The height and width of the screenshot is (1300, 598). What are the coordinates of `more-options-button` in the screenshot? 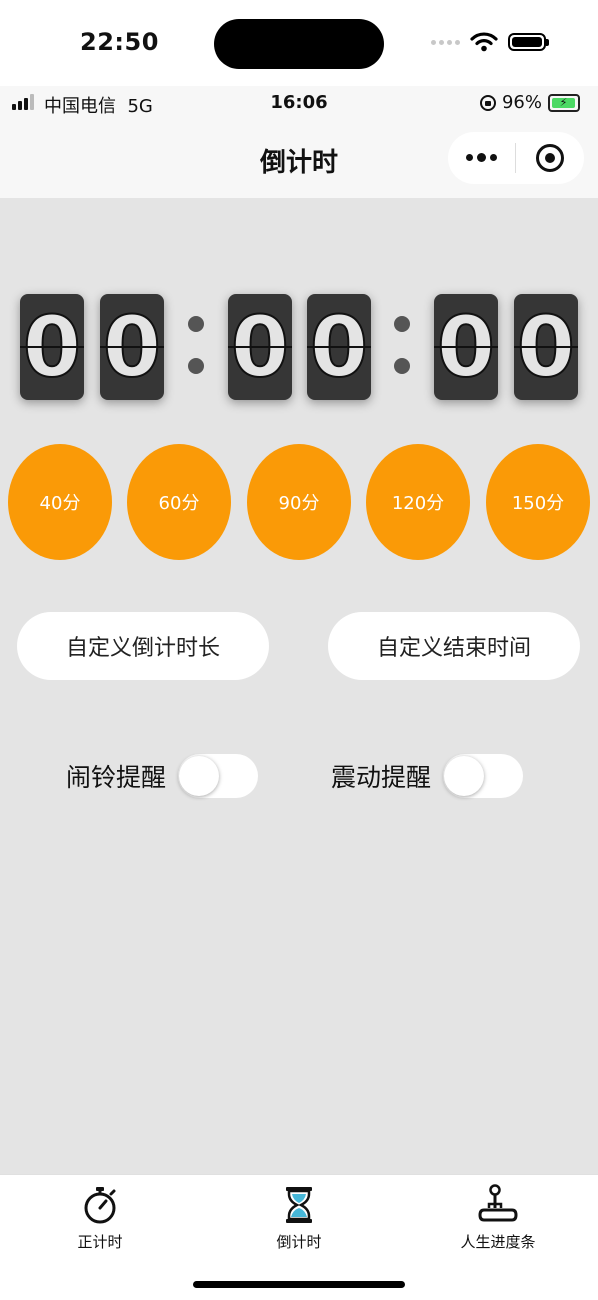 It's located at (481, 157).